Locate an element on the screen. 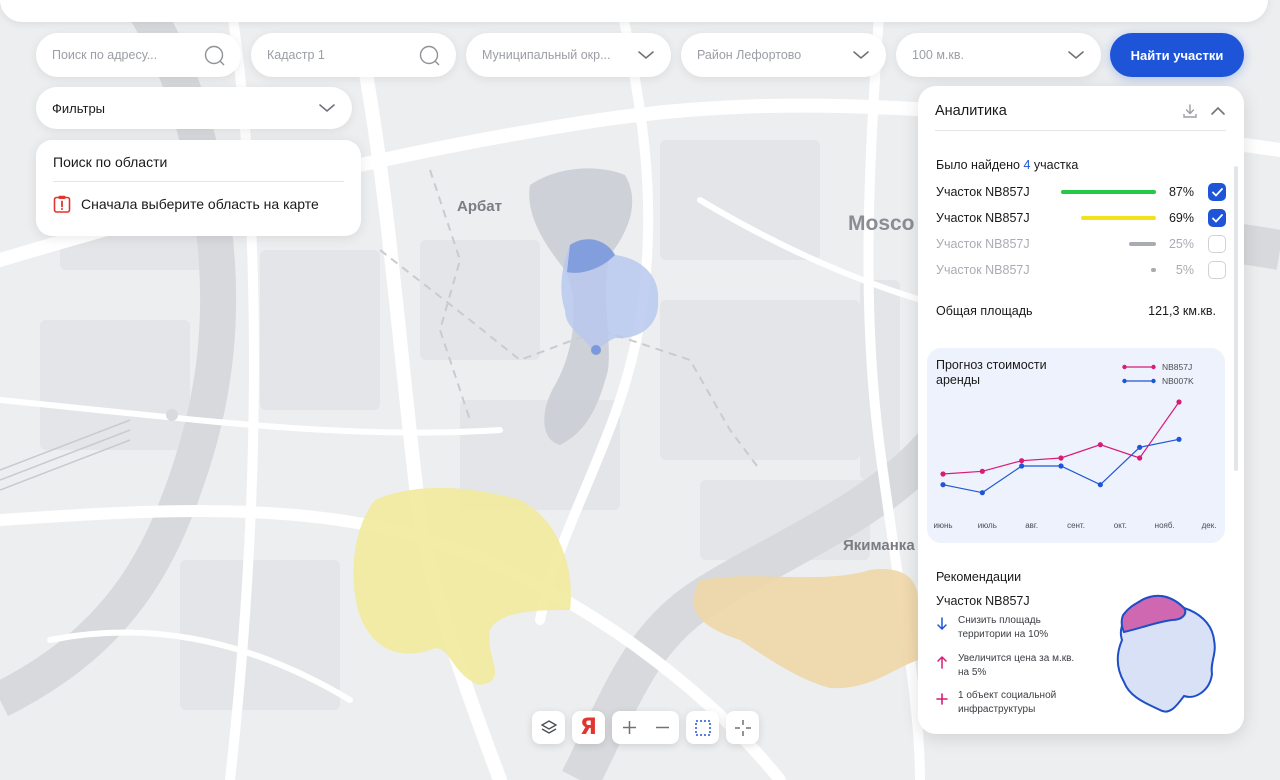  recommendations-title: Рекомендации is located at coordinates (979, 577).